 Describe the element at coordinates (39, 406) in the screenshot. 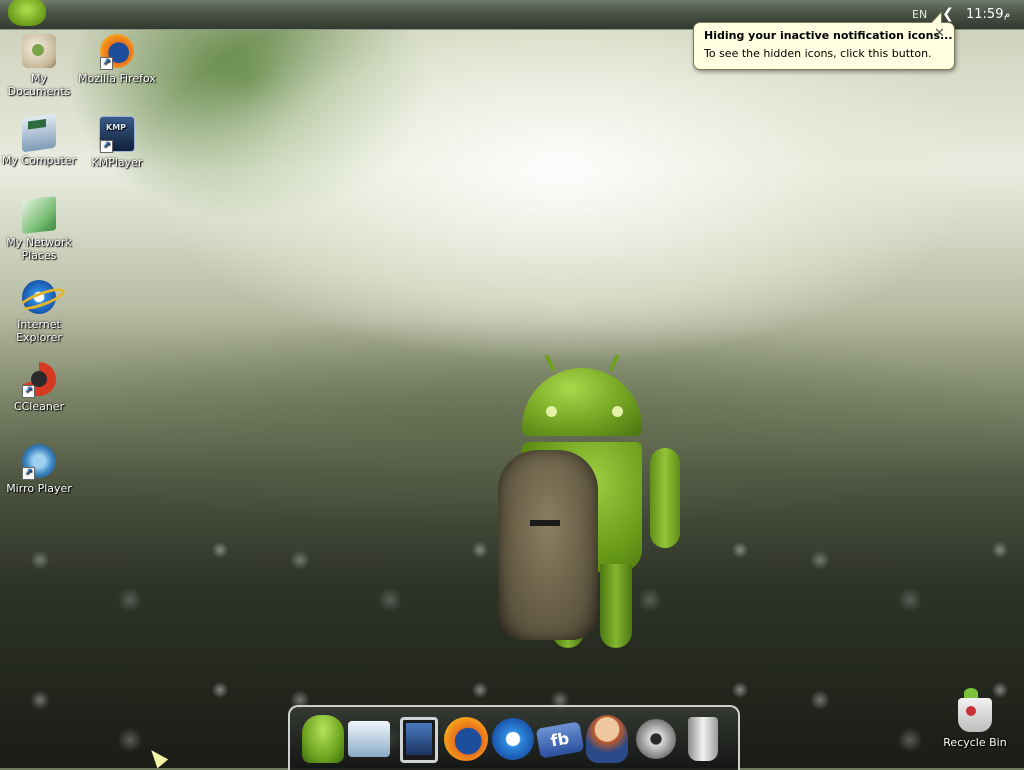

I see `desktop-icon-label: CCleaner` at that location.